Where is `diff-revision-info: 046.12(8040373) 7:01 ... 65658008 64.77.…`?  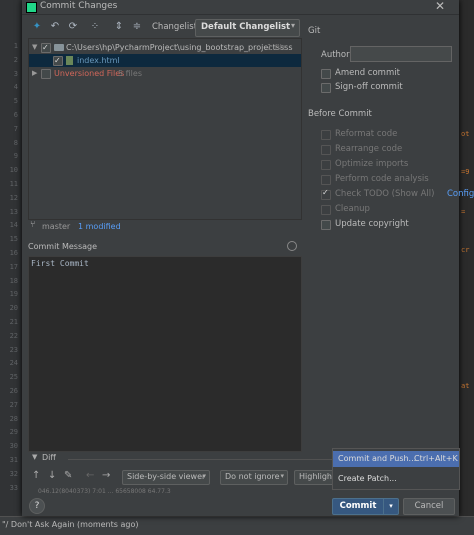
diff-revision-info: 046.12(8040373) 7:01 ... 65658008 64.77.… is located at coordinates (104, 491).